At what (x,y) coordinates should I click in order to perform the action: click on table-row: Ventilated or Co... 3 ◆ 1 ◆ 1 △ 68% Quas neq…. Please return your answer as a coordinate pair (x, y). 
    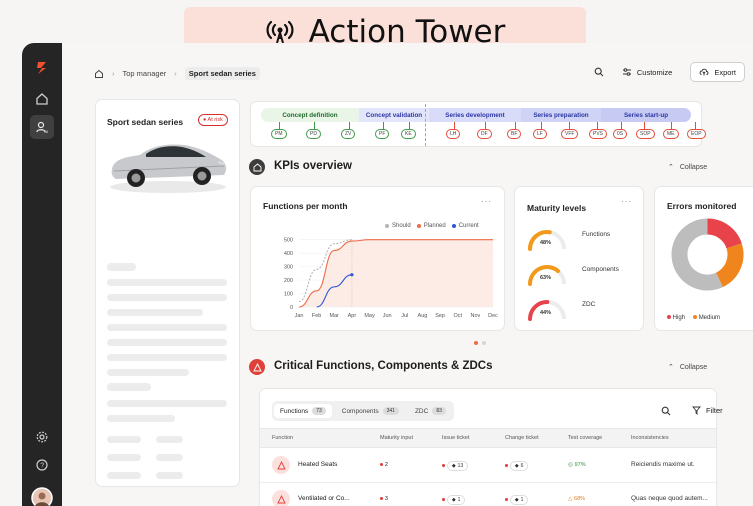
    Looking at the image, I should click on (488, 494).